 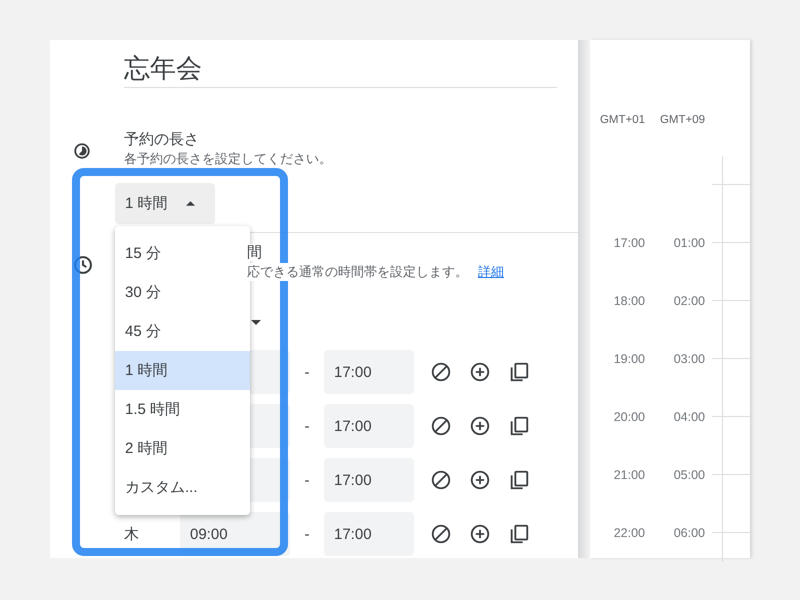 What do you see at coordinates (254, 252) in the screenshot?
I see `section-title: 間` at bounding box center [254, 252].